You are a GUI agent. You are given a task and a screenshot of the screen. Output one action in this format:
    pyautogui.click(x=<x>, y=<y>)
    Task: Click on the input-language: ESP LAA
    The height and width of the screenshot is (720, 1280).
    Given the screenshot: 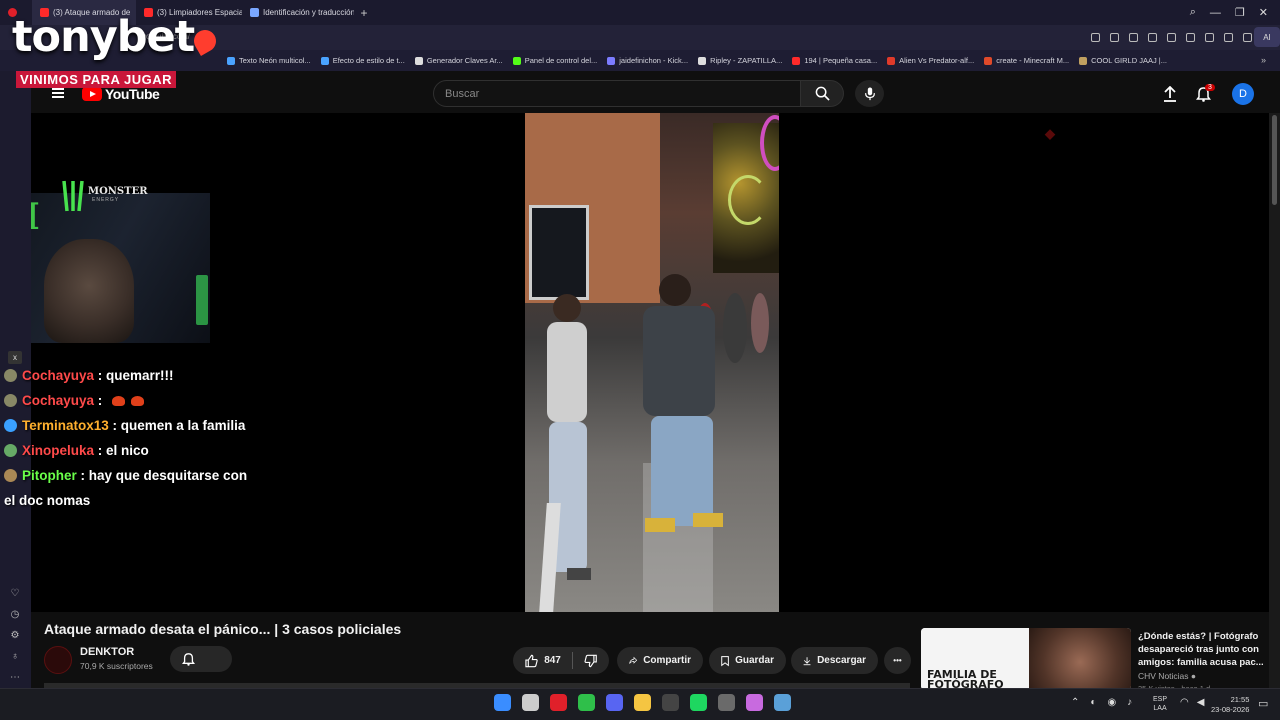 What is the action you would take?
    pyautogui.click(x=1160, y=704)
    